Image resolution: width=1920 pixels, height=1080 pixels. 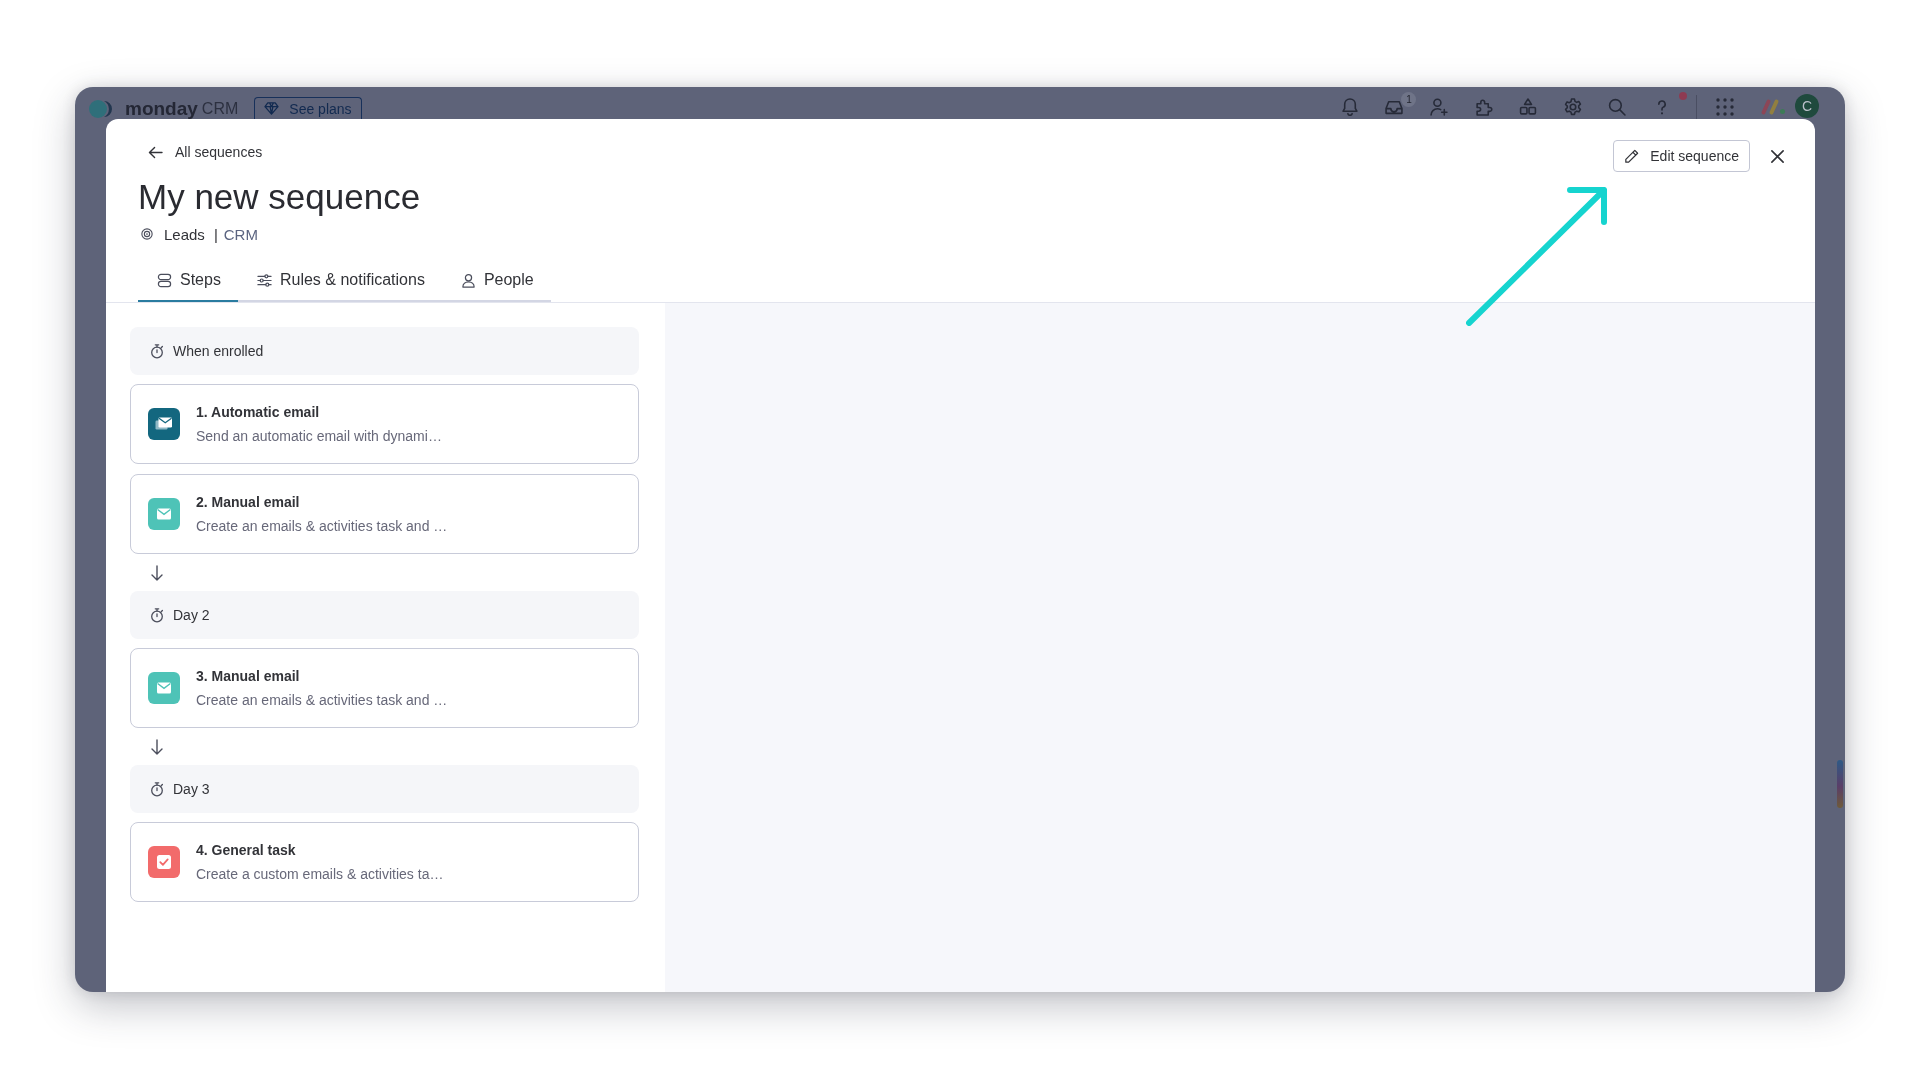 I want to click on back-arrow-icon, so click(x=155, y=152).